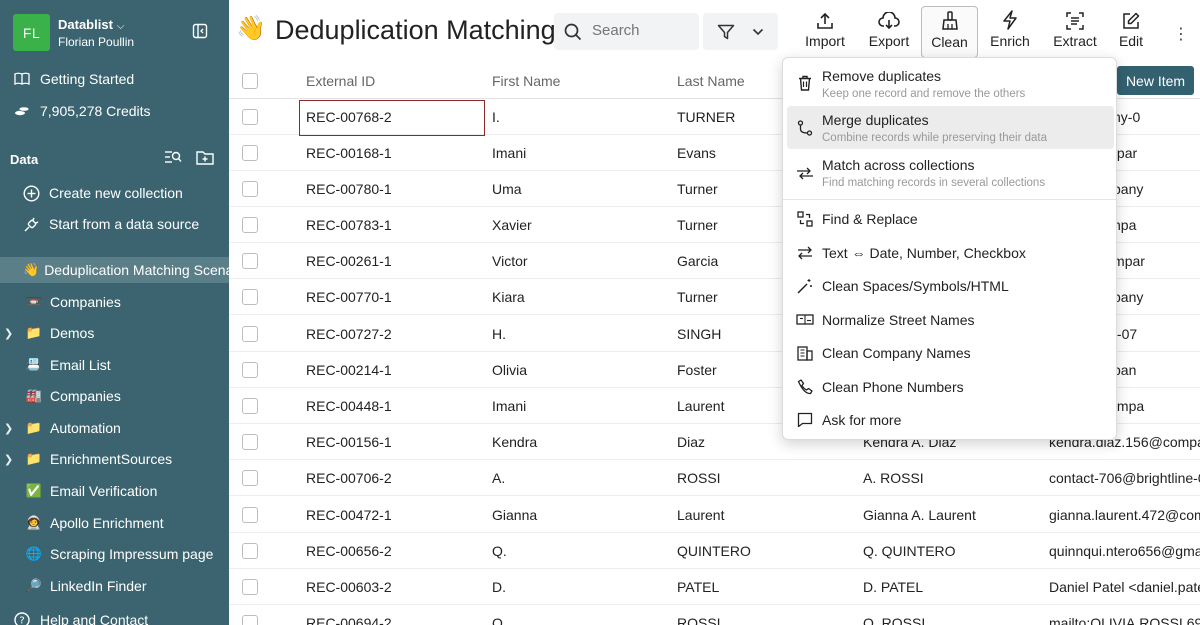  Describe the element at coordinates (173, 157) in the screenshot. I see `search-list-icon` at that location.